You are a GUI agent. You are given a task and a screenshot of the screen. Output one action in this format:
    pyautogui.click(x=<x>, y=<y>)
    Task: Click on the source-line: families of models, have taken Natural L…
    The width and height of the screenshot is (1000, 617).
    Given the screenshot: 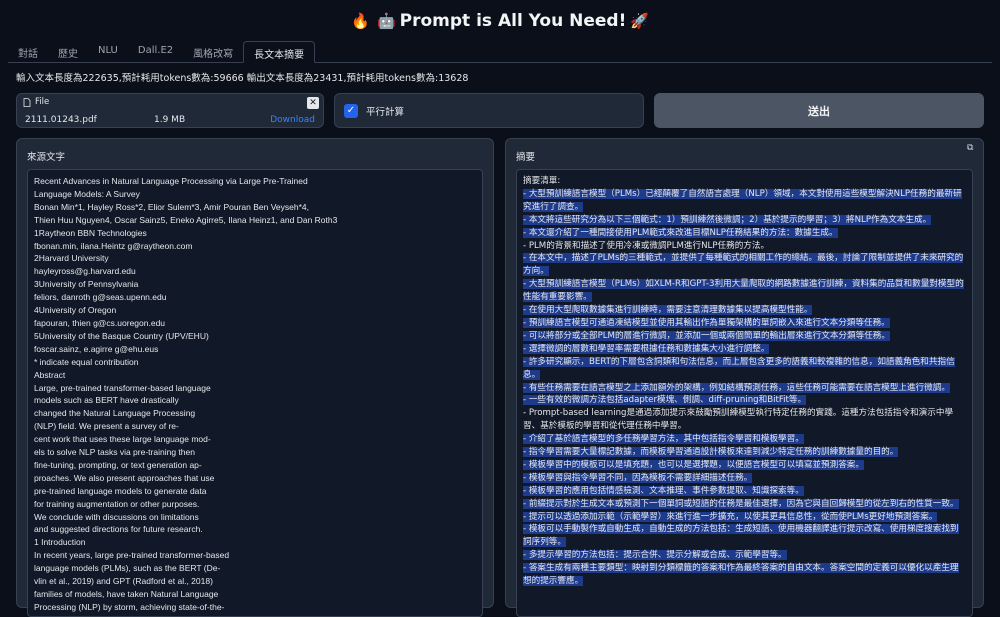 What is the action you would take?
    pyautogui.click(x=126, y=594)
    